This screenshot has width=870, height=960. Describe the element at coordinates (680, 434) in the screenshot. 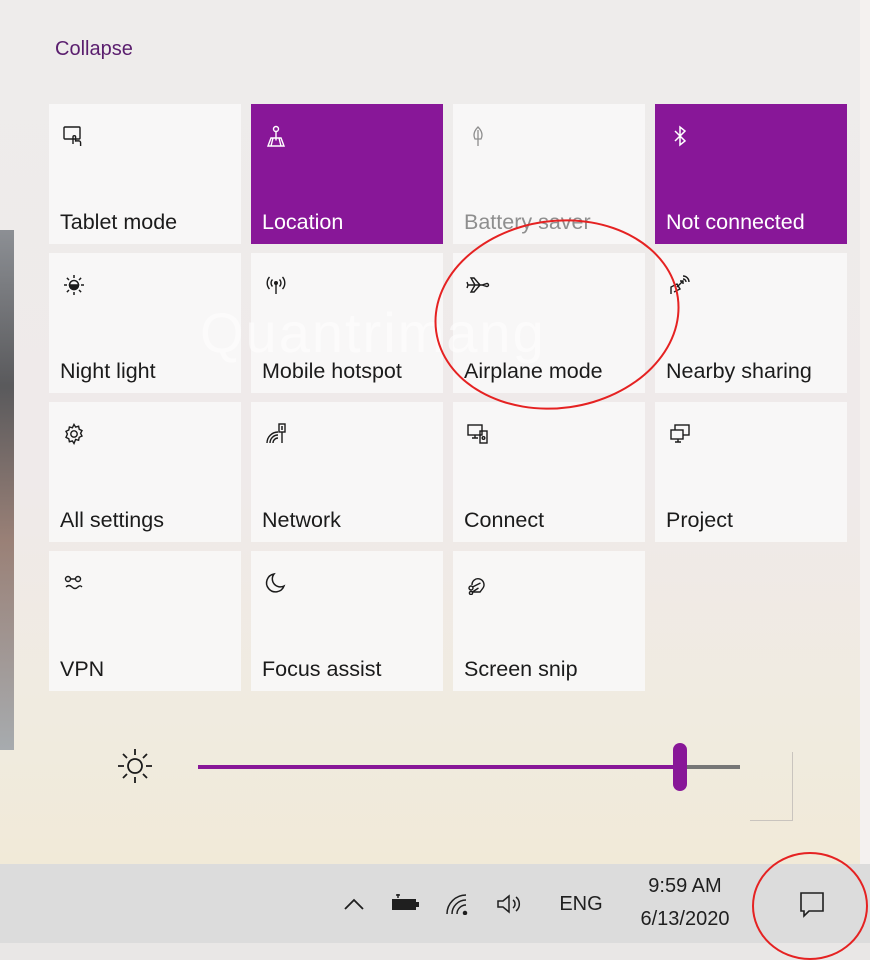

I see `project-icon` at that location.